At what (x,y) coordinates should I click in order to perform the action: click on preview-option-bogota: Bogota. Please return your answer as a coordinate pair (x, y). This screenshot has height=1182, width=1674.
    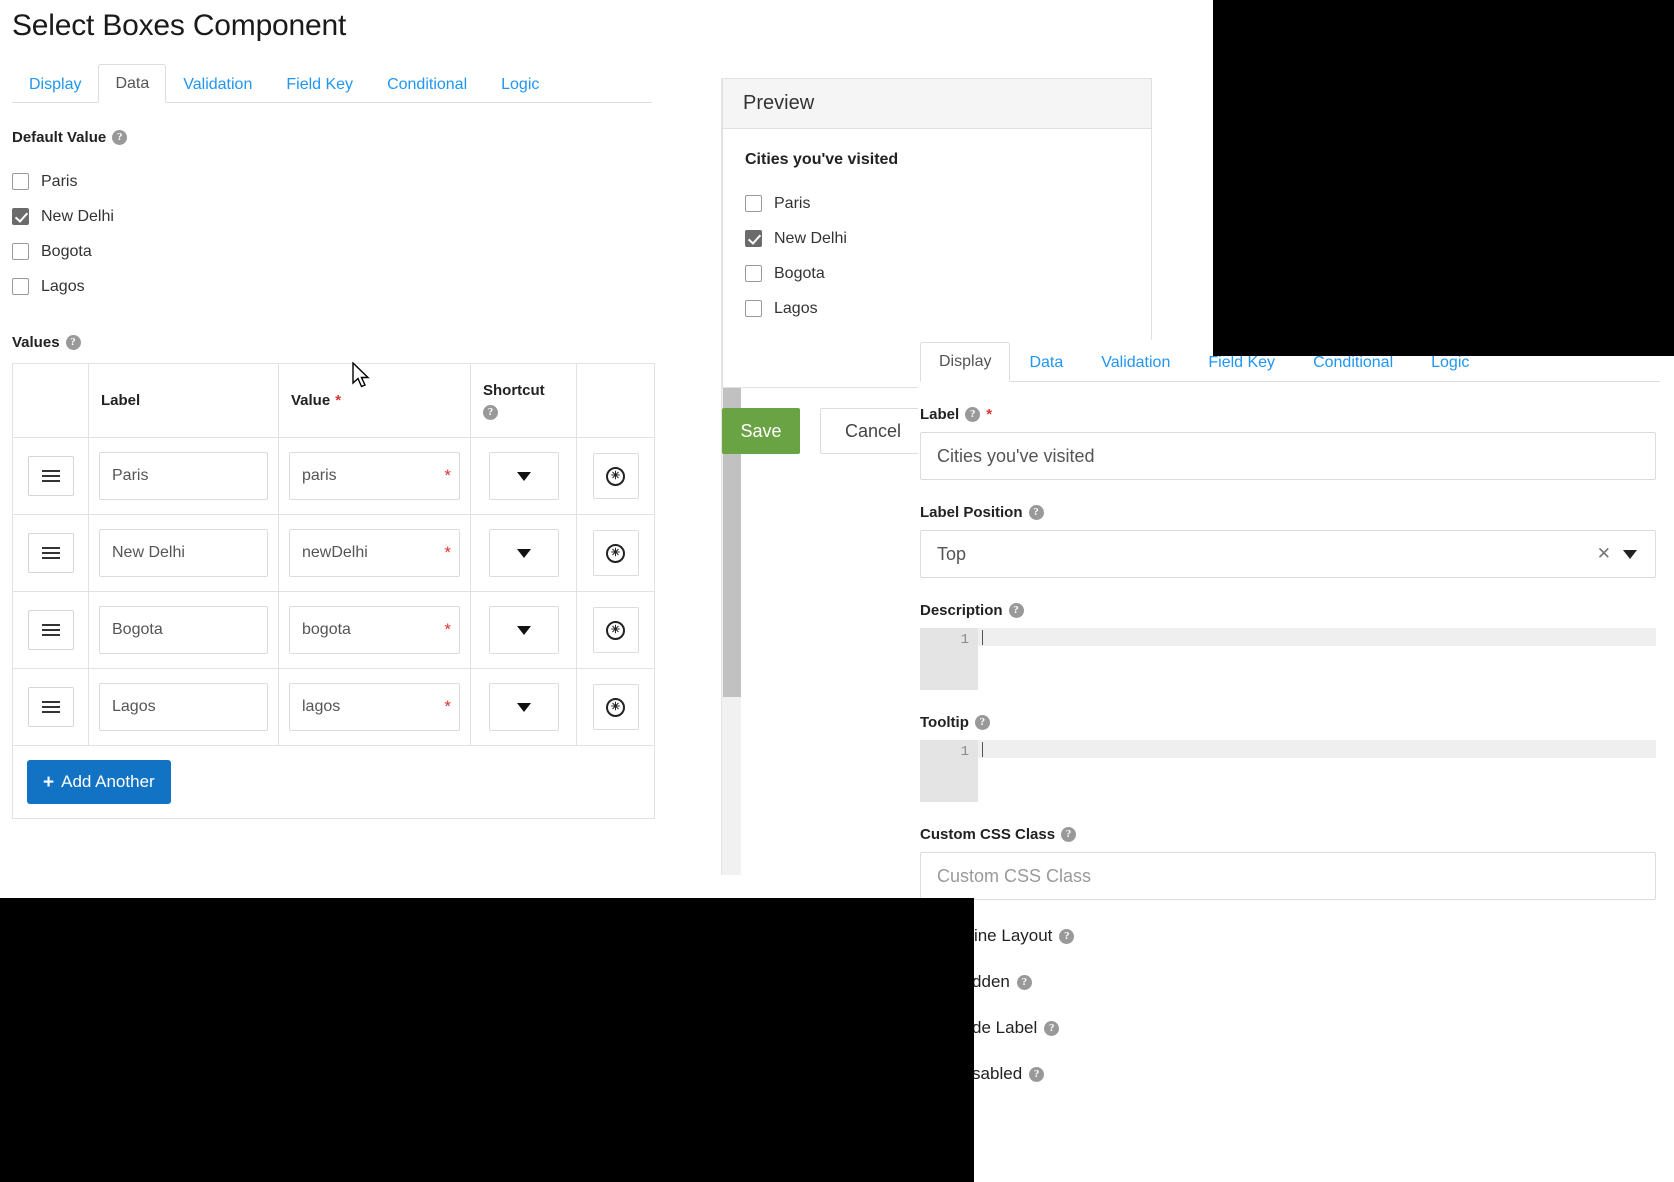
    Looking at the image, I should click on (948, 273).